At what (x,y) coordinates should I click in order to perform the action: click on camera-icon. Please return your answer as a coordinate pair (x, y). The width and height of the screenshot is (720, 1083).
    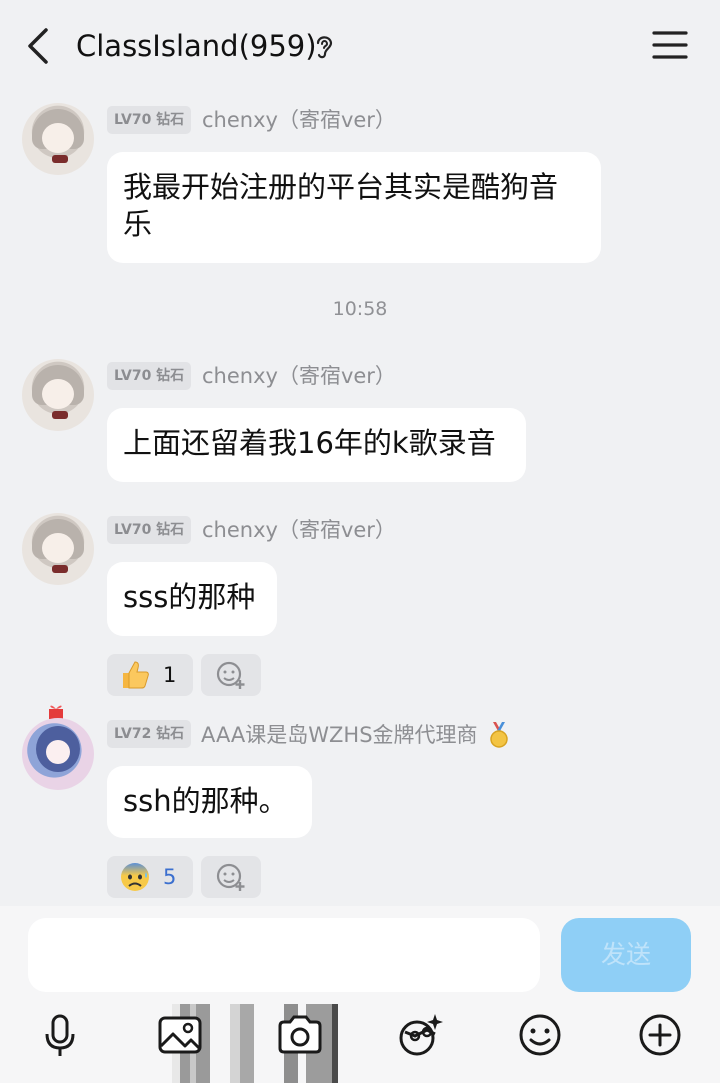
    Looking at the image, I should click on (300, 1035).